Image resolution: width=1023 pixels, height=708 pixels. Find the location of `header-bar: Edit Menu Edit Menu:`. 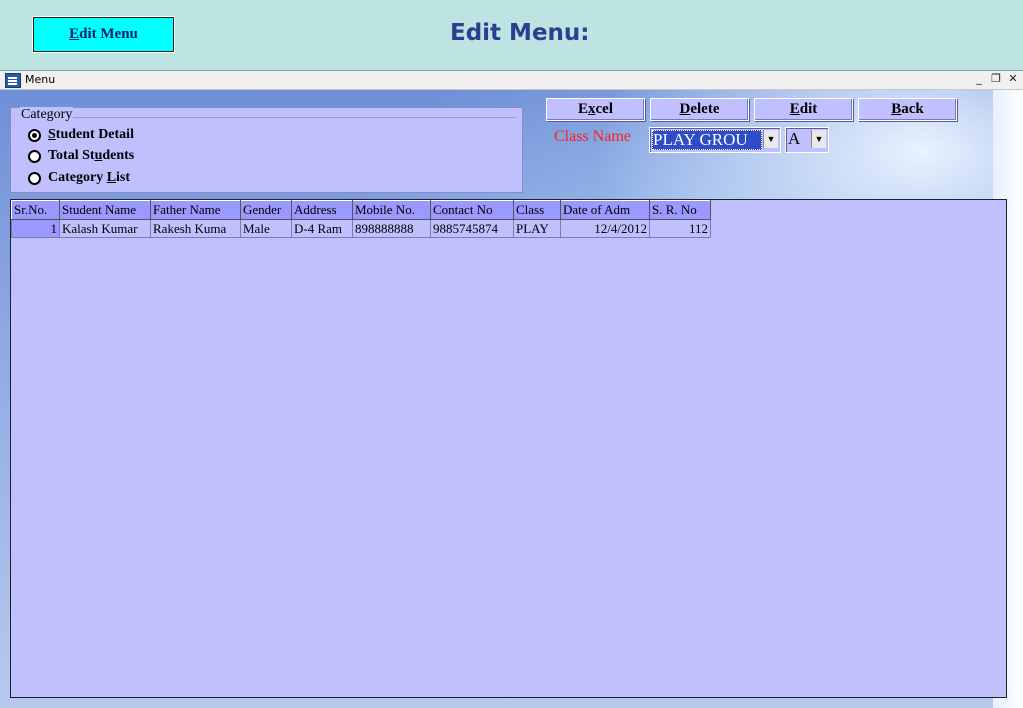

header-bar: Edit Menu Edit Menu: is located at coordinates (511, 35).